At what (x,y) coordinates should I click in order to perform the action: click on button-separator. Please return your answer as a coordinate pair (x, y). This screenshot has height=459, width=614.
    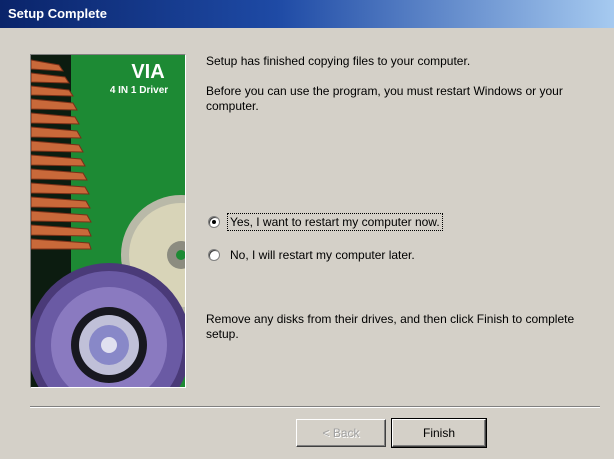
    Looking at the image, I should click on (315, 407).